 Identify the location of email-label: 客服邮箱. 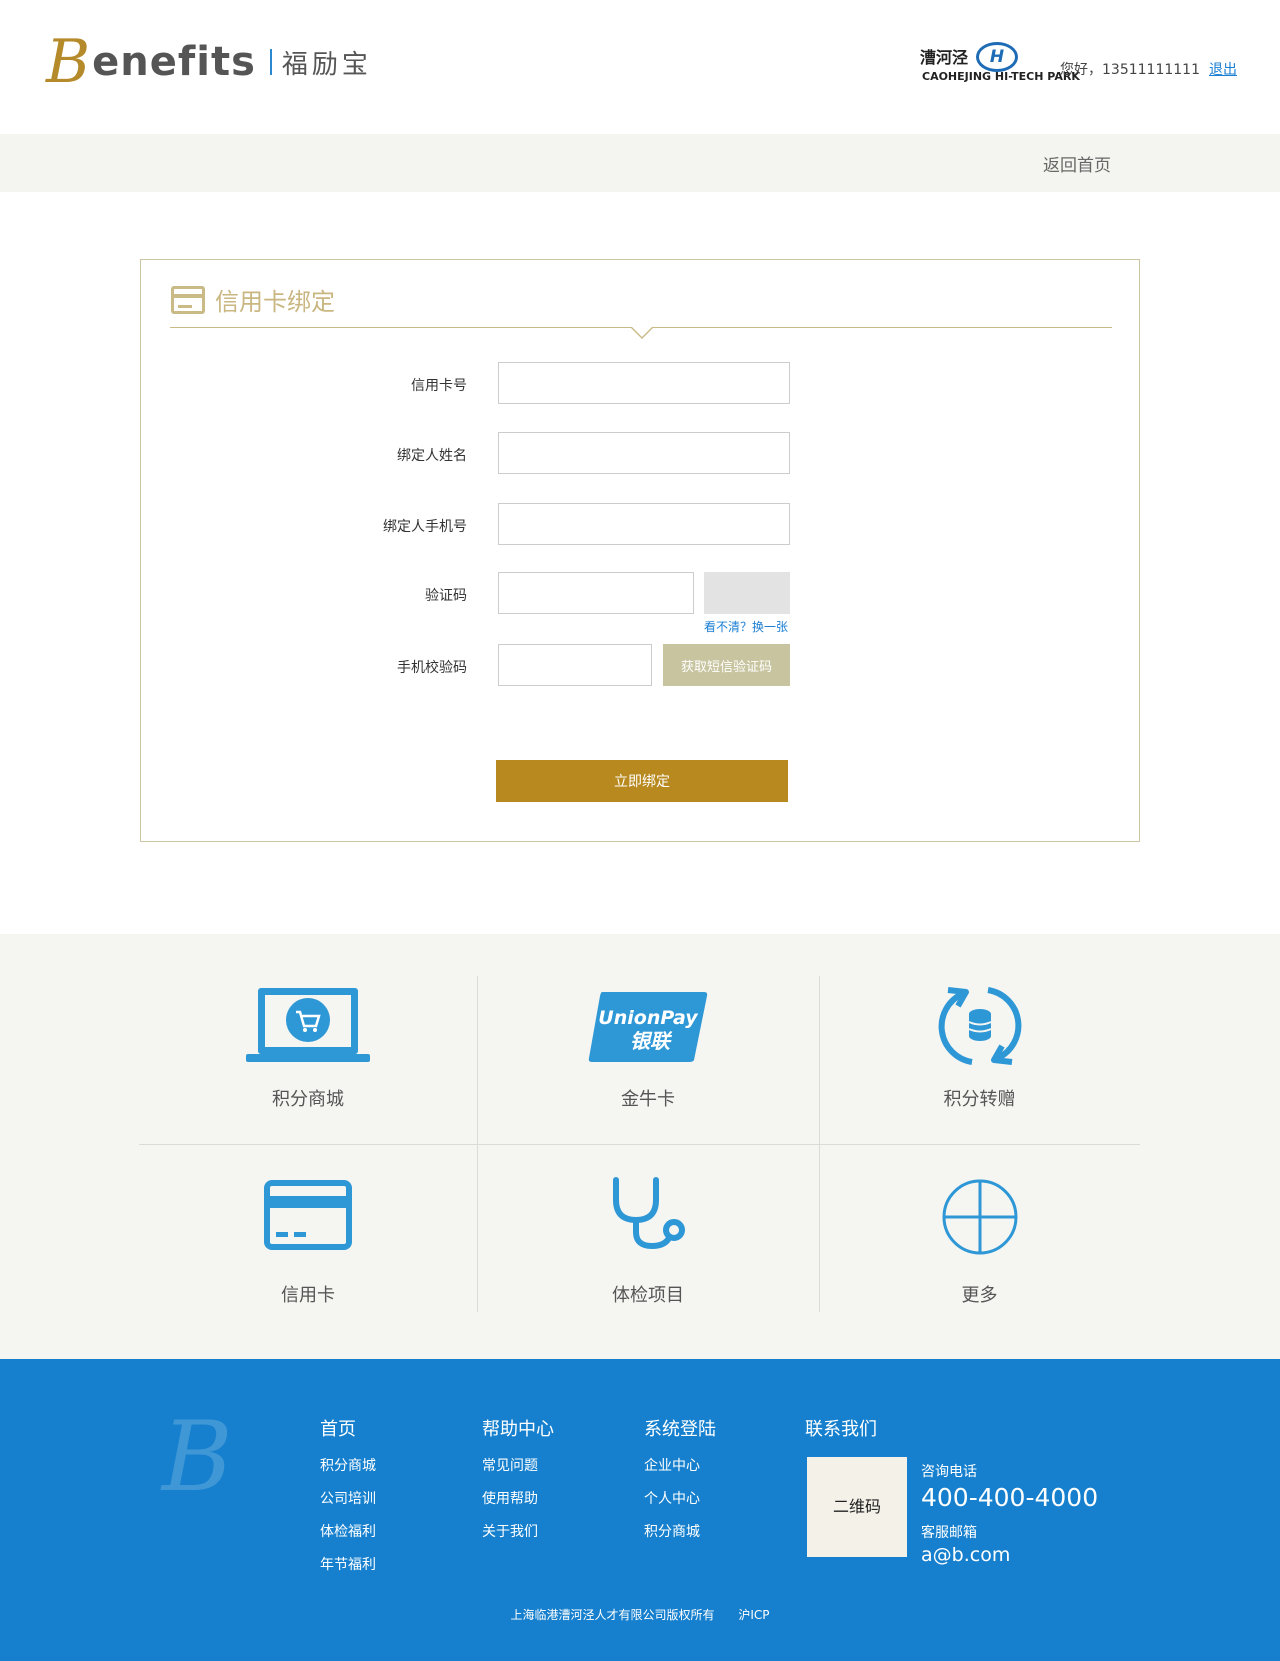
(949, 1533).